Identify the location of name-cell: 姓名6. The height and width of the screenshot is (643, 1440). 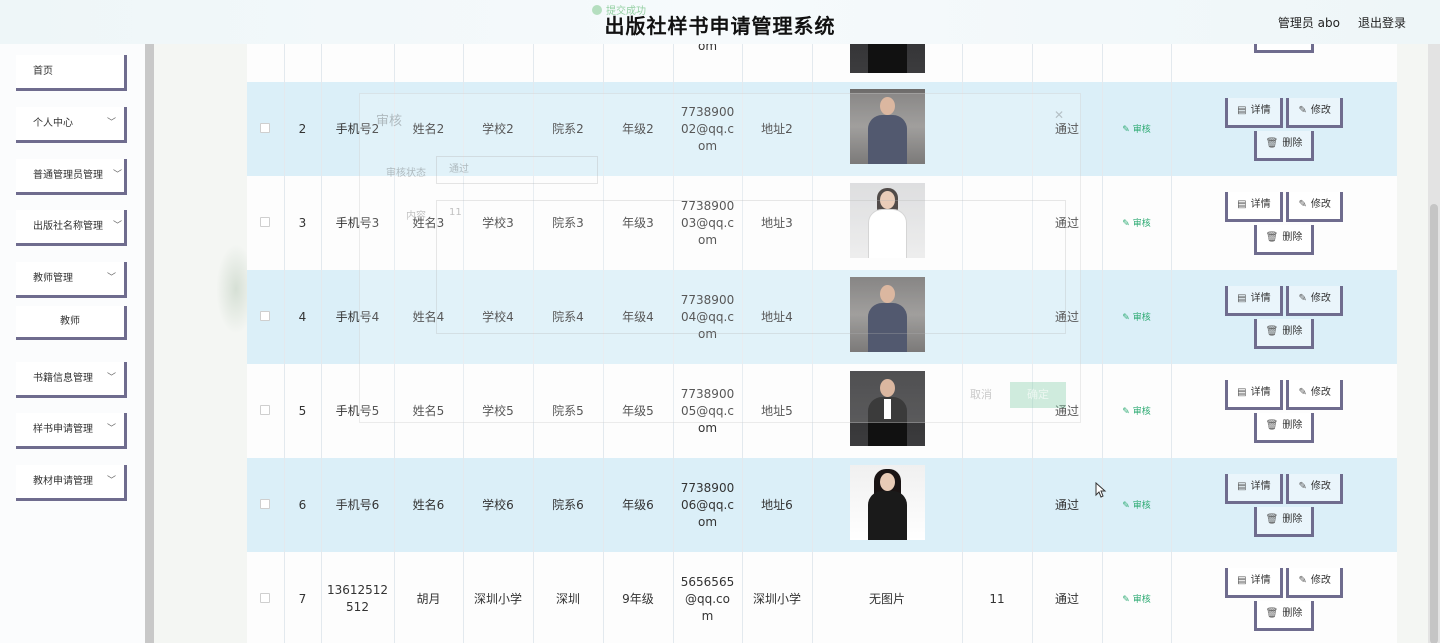
(429, 505).